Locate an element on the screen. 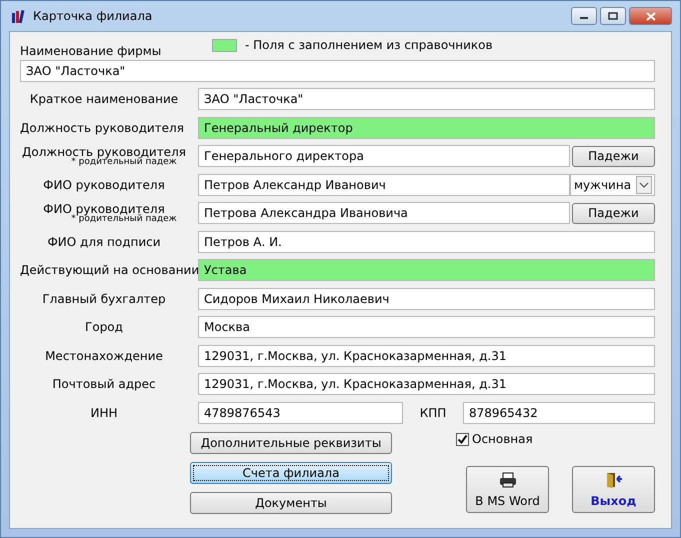 The image size is (681, 538). close-button is located at coordinates (650, 16).